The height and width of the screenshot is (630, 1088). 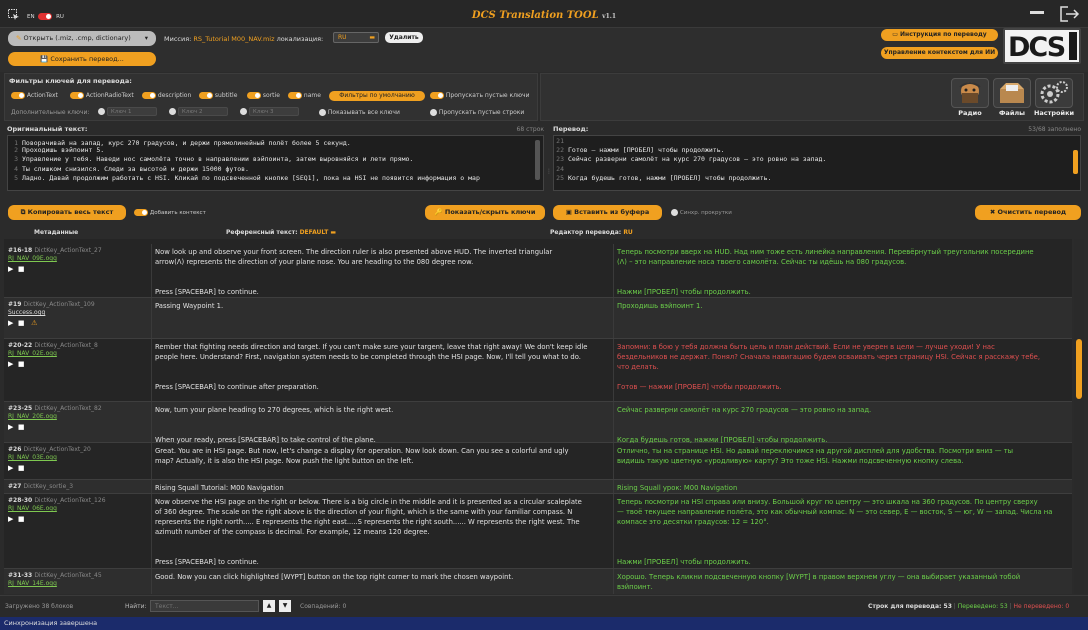 I want to click on delete-button: Удалить, so click(x=404, y=37).